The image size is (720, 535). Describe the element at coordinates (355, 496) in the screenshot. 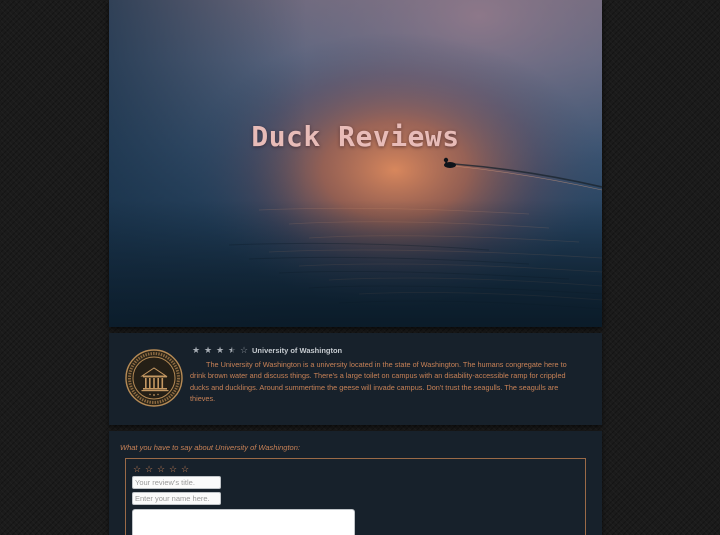

I see `review-form: ☆ ☆ ☆ ☆ ☆` at that location.